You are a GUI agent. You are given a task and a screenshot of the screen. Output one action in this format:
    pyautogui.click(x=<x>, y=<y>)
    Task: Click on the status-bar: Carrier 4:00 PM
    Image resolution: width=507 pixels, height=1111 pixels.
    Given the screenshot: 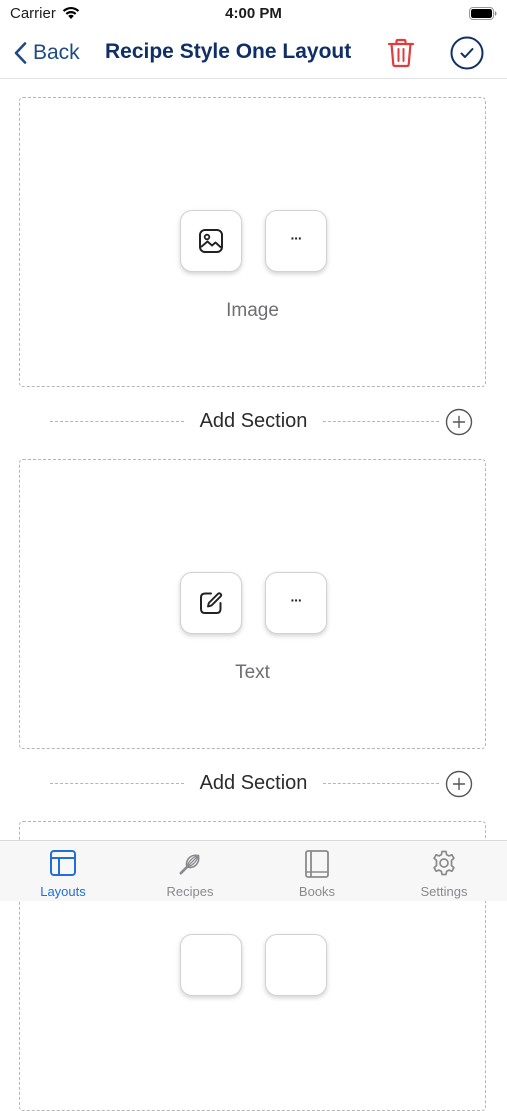 What is the action you would take?
    pyautogui.click(x=253, y=14)
    